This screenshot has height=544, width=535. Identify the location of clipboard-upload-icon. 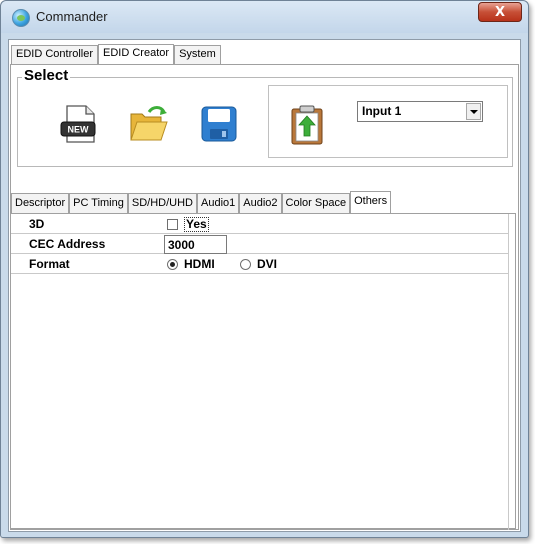
(307, 125).